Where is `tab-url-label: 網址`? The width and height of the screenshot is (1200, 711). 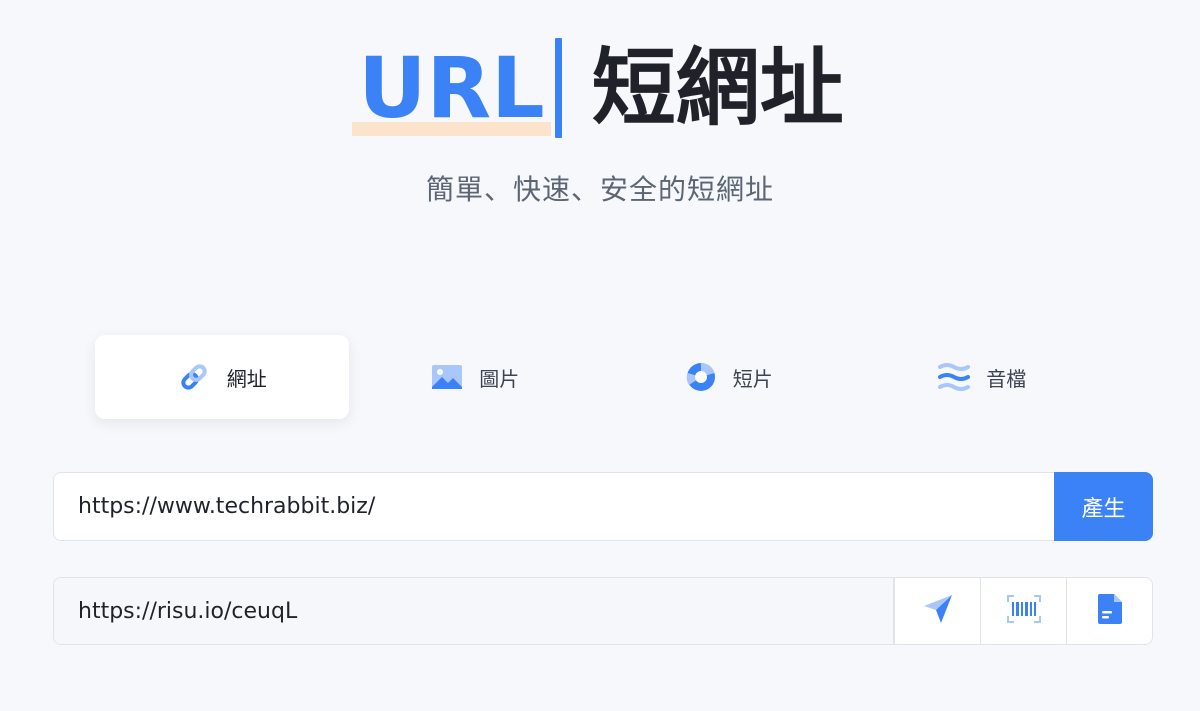
tab-url-label: 網址 is located at coordinates (246, 378).